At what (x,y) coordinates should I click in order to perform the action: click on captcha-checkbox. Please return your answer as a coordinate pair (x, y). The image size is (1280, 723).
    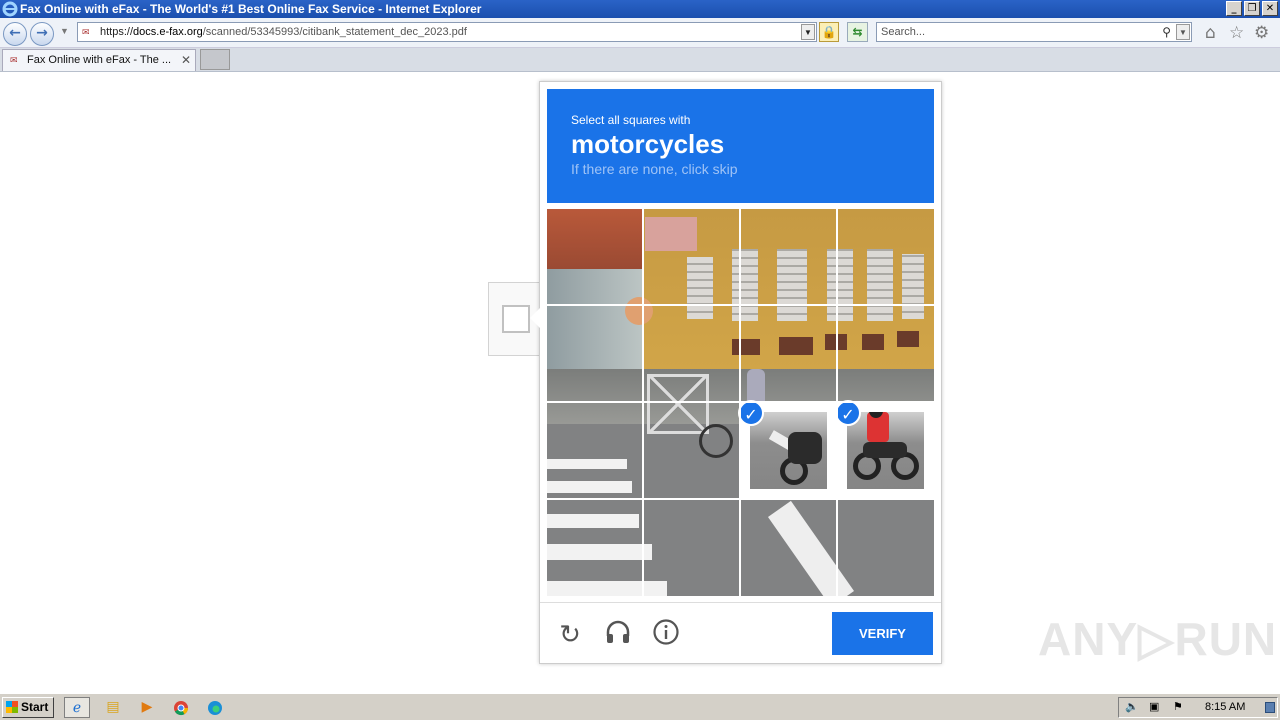
    Looking at the image, I should click on (516, 319).